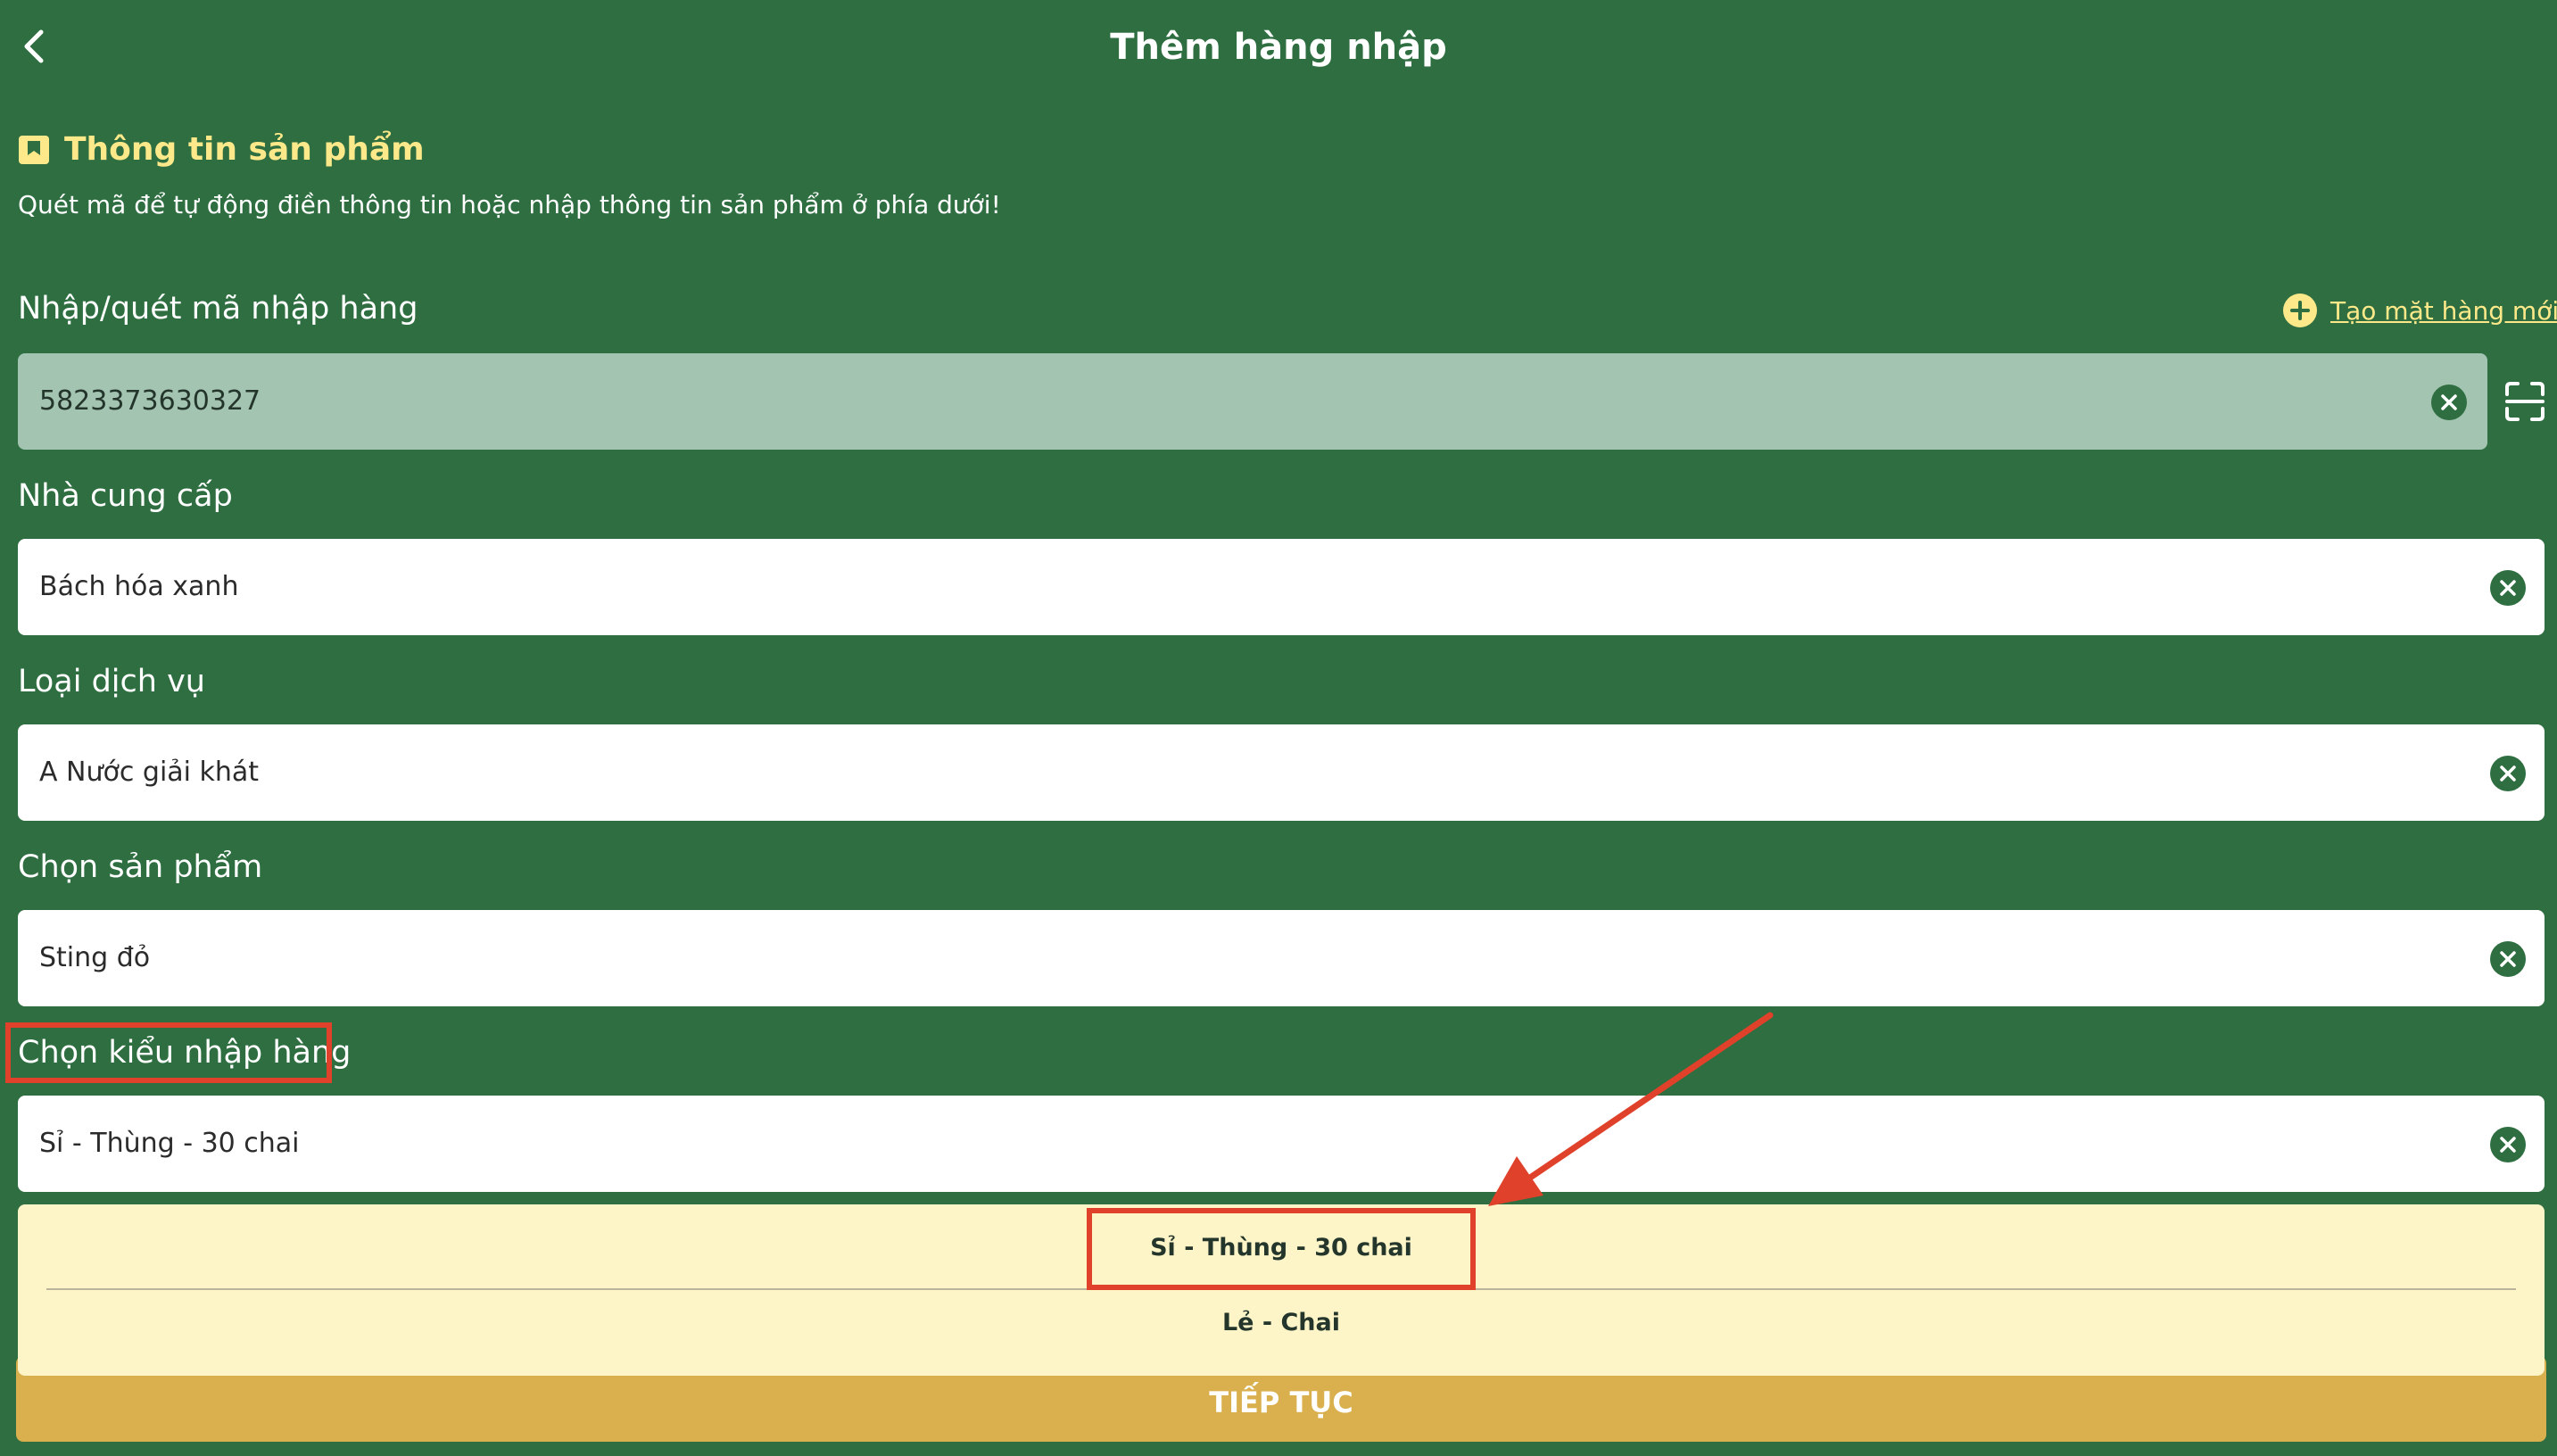 This screenshot has height=1456, width=2557. What do you see at coordinates (139, 587) in the screenshot?
I see `supplier-value: Bách hóa xanh` at bounding box center [139, 587].